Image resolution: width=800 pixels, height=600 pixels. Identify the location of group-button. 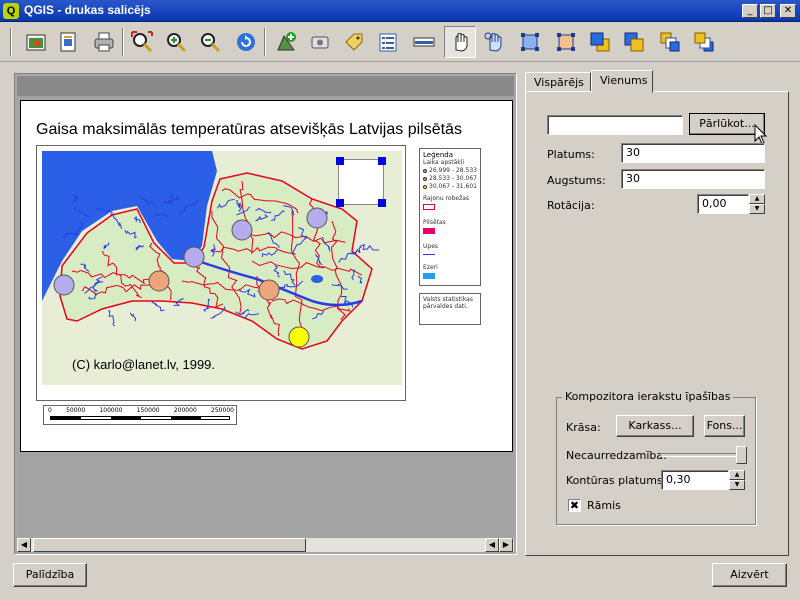
(530, 42).